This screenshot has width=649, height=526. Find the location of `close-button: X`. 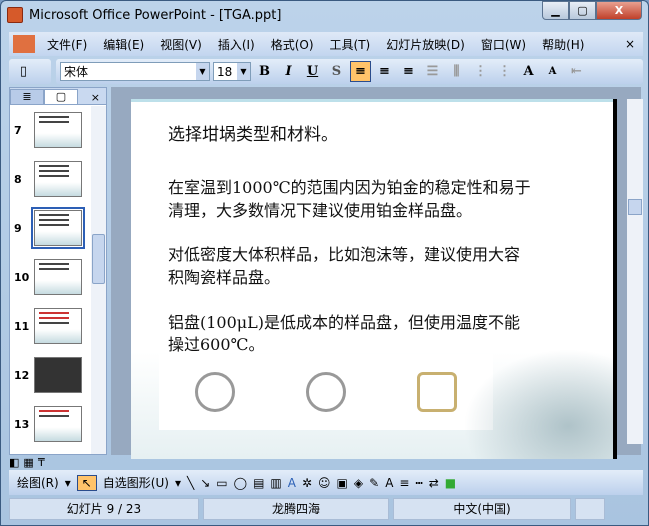

close-button: X is located at coordinates (619, 10).